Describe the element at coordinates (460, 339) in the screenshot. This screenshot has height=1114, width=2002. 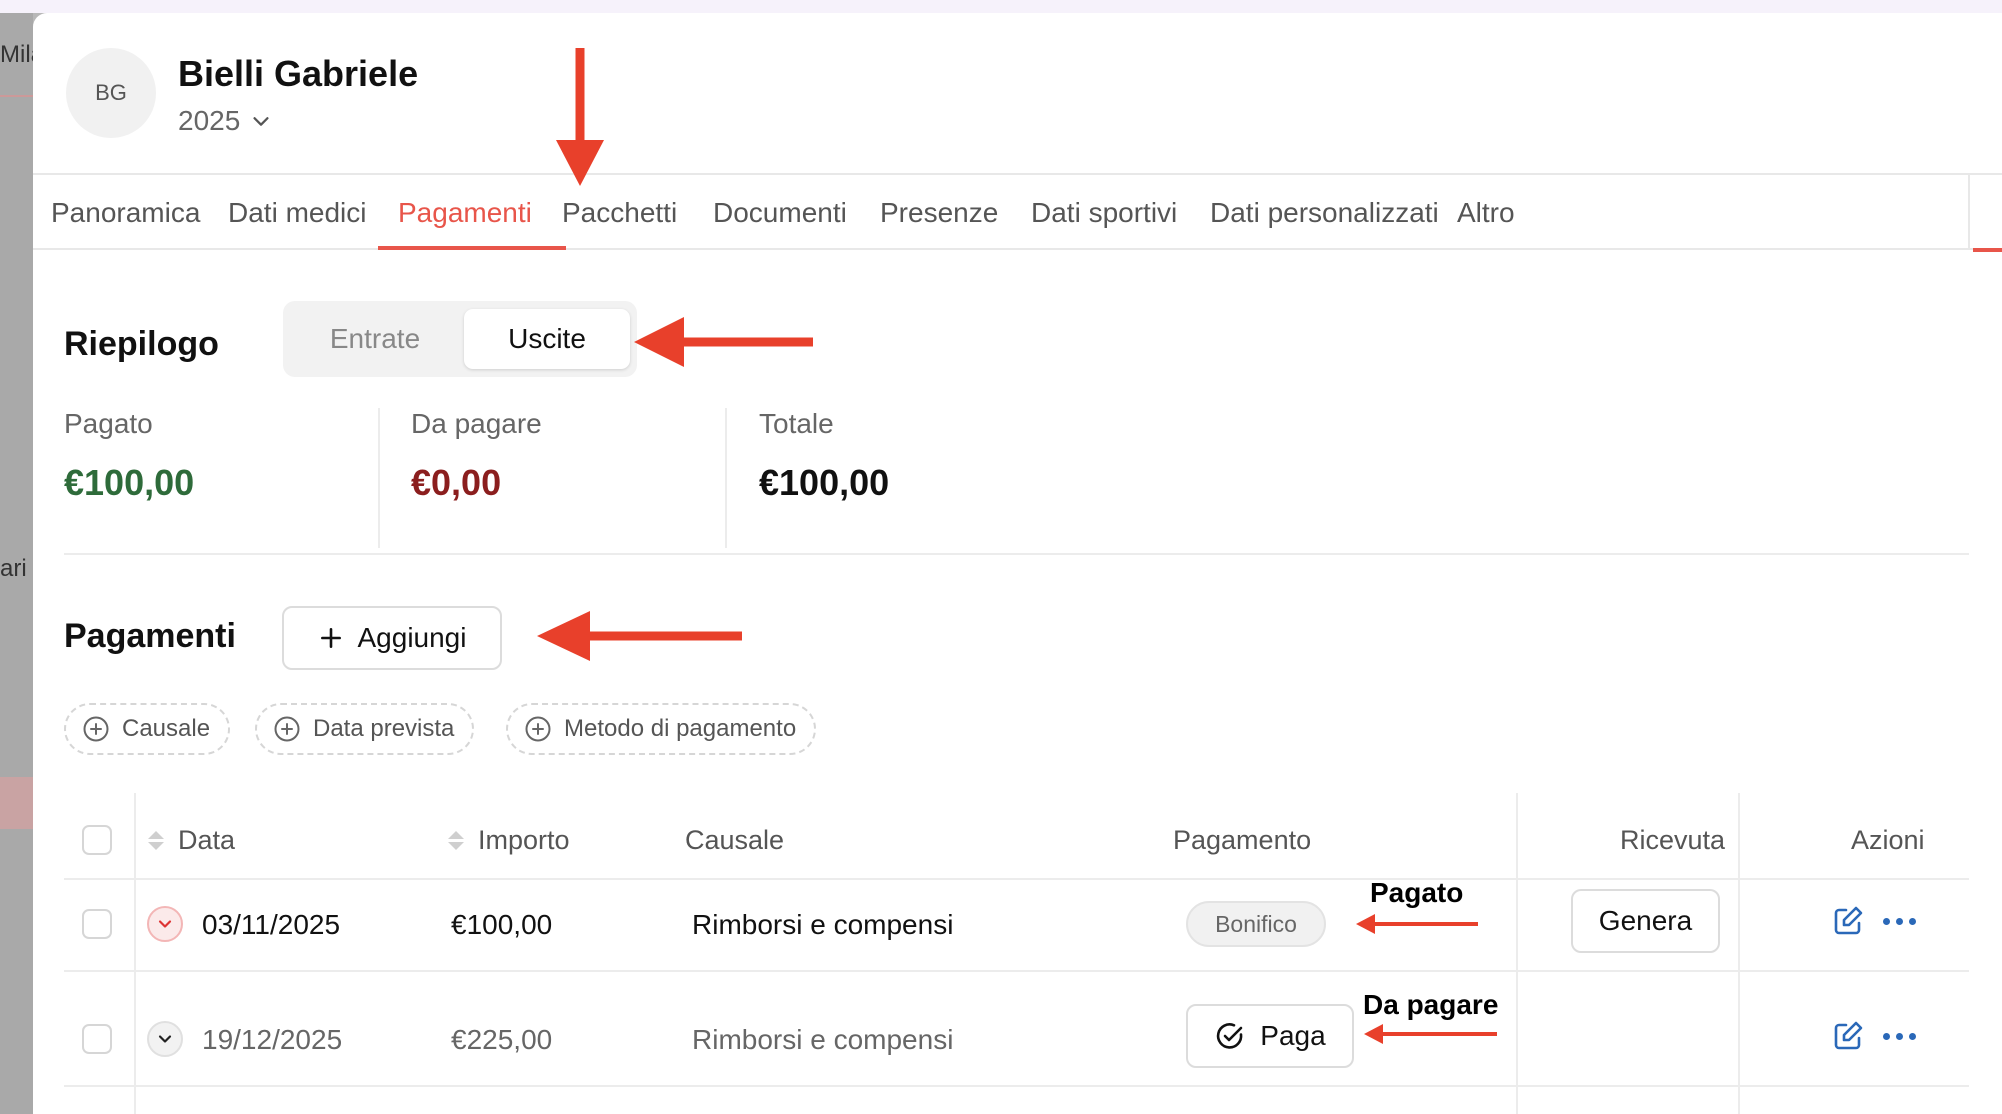
I see `income-expense-toggle: Entrate Uscite` at that location.